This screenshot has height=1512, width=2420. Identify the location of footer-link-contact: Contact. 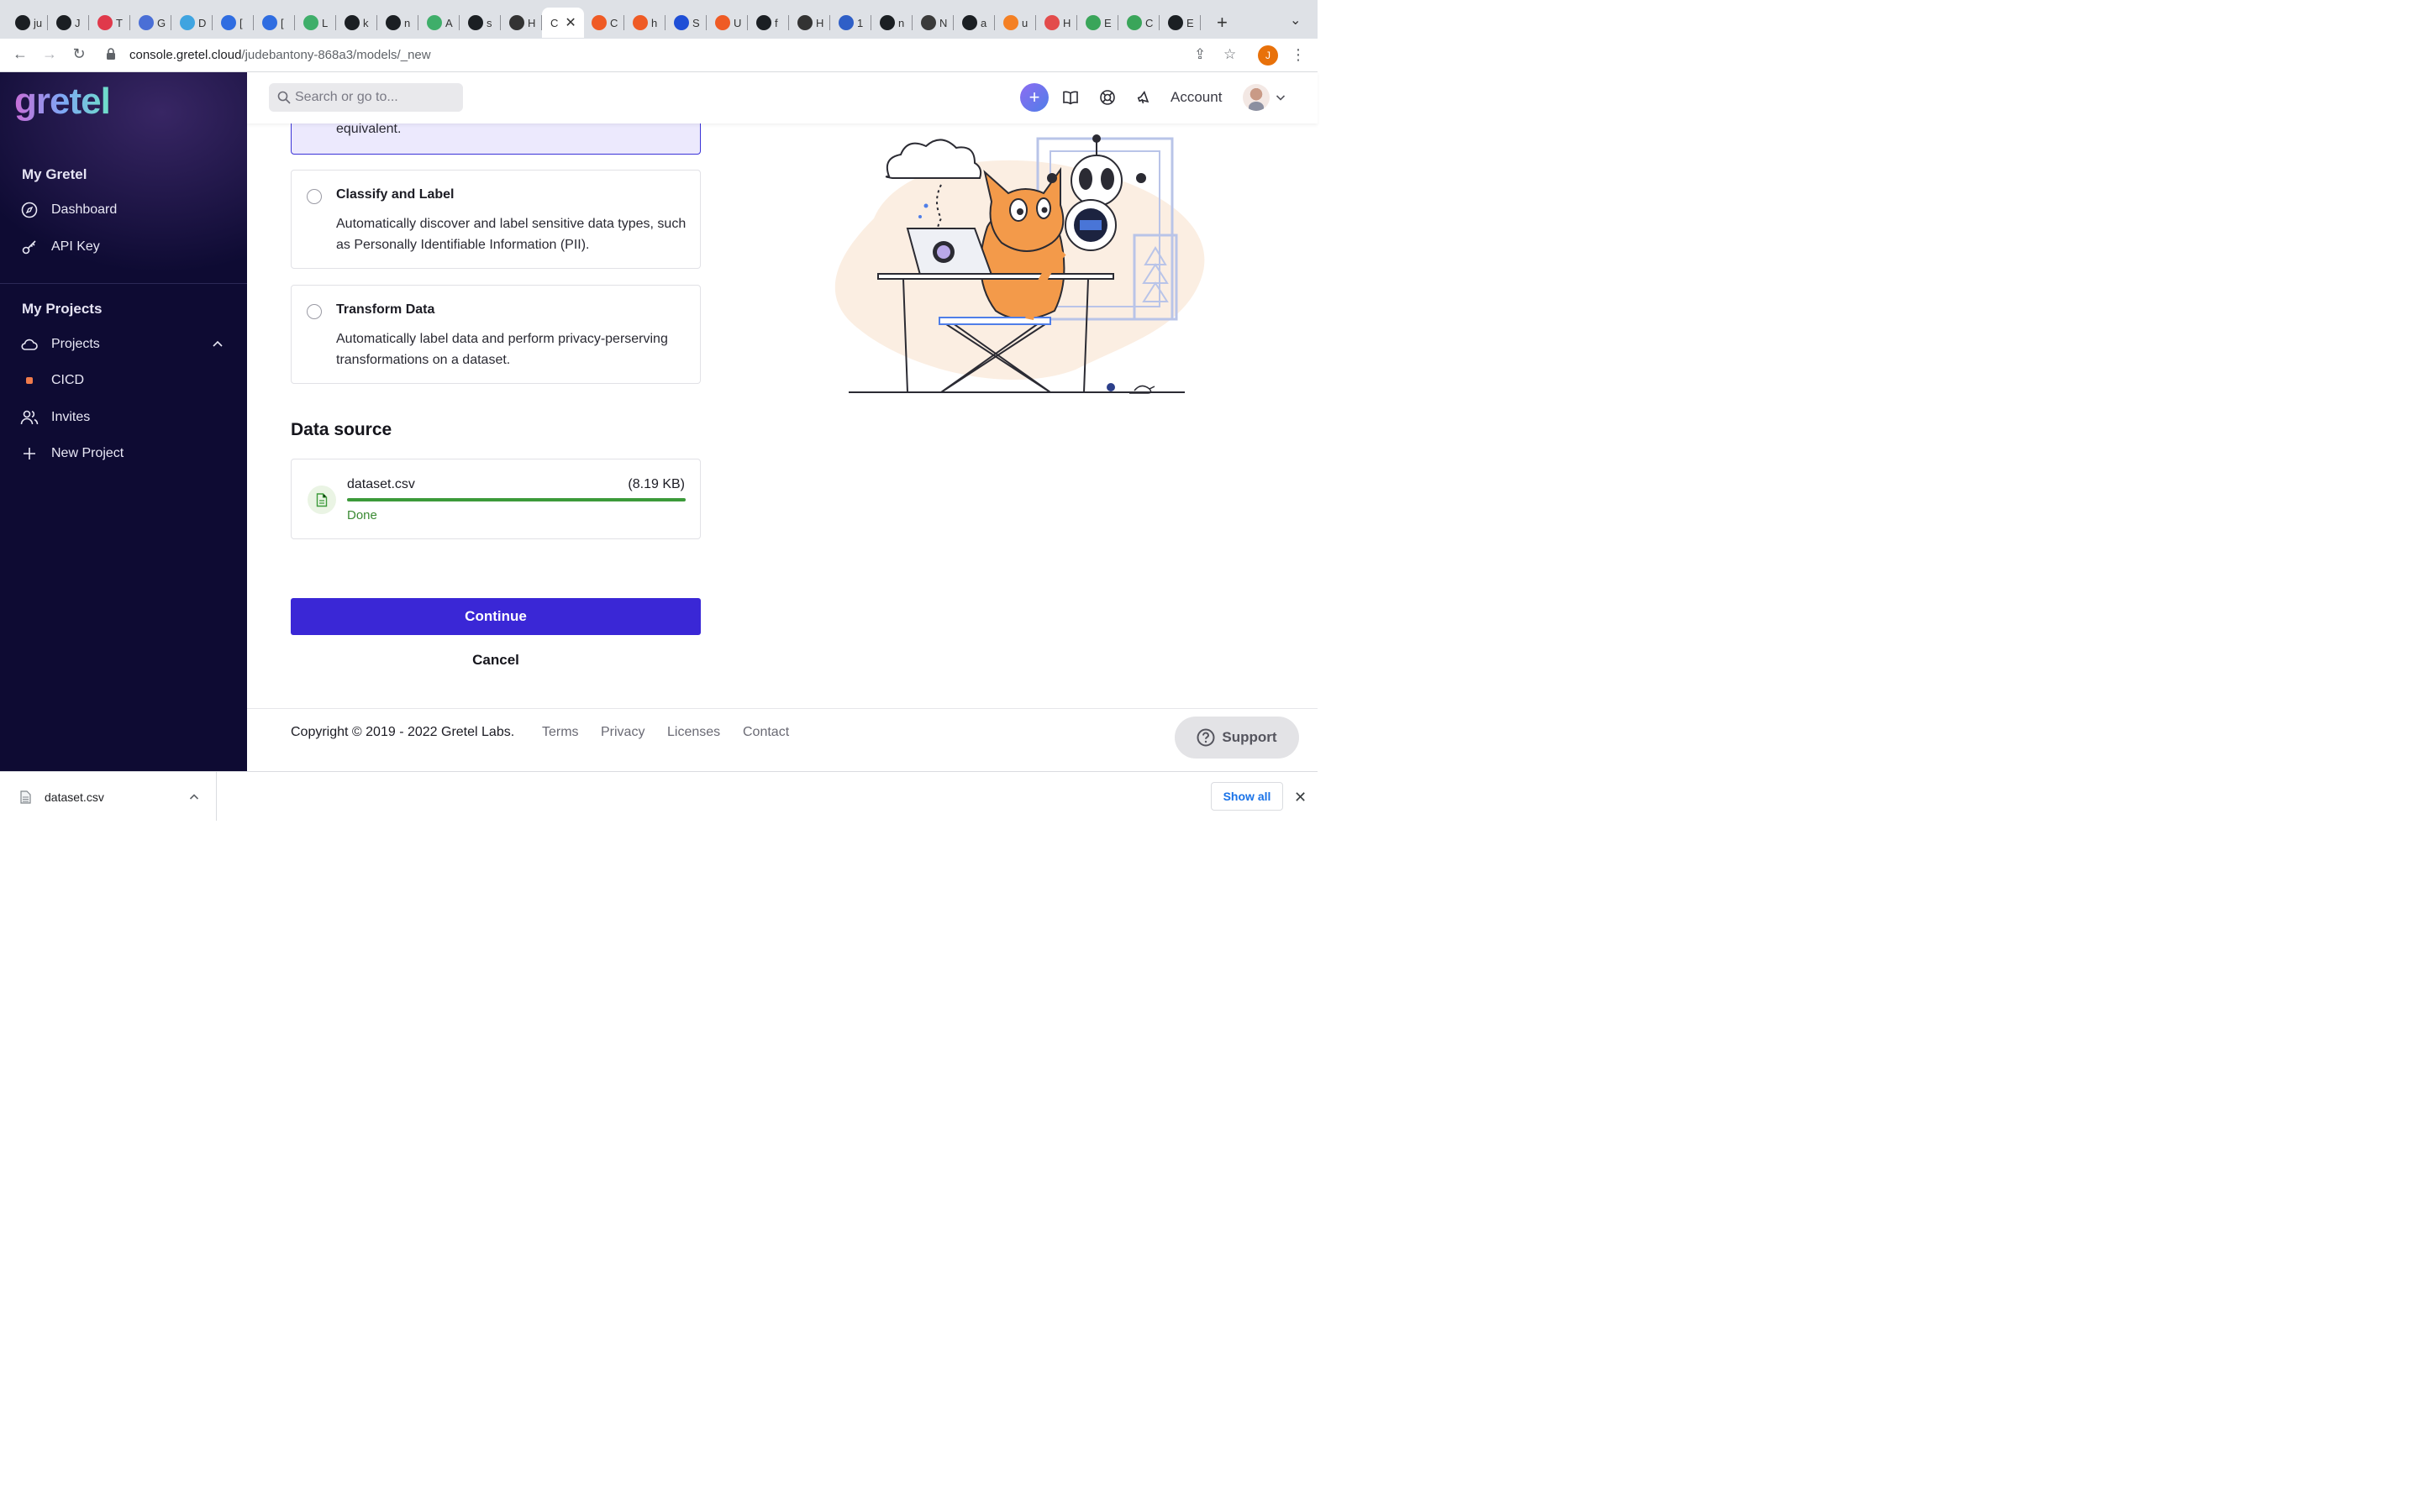
(766, 732).